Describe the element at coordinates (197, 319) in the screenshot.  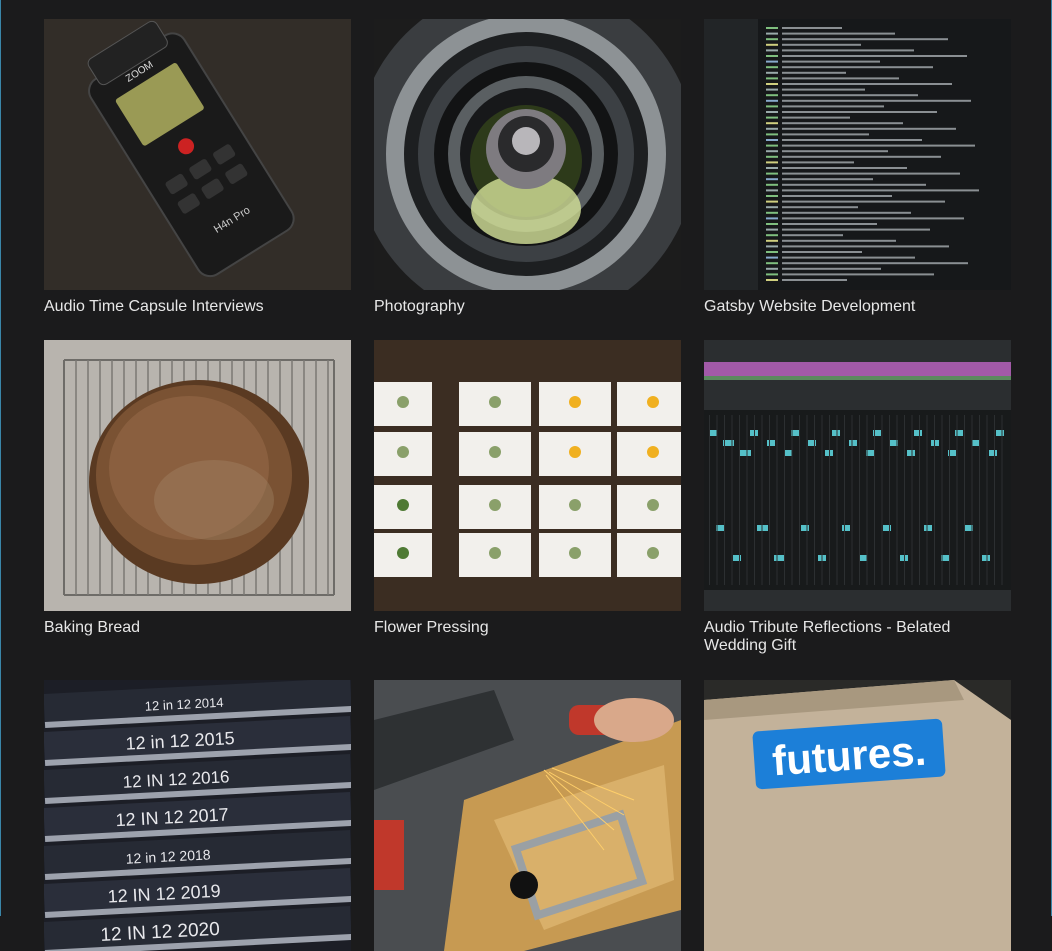
I see `card-title: Audio Time Capsule Interviews` at that location.